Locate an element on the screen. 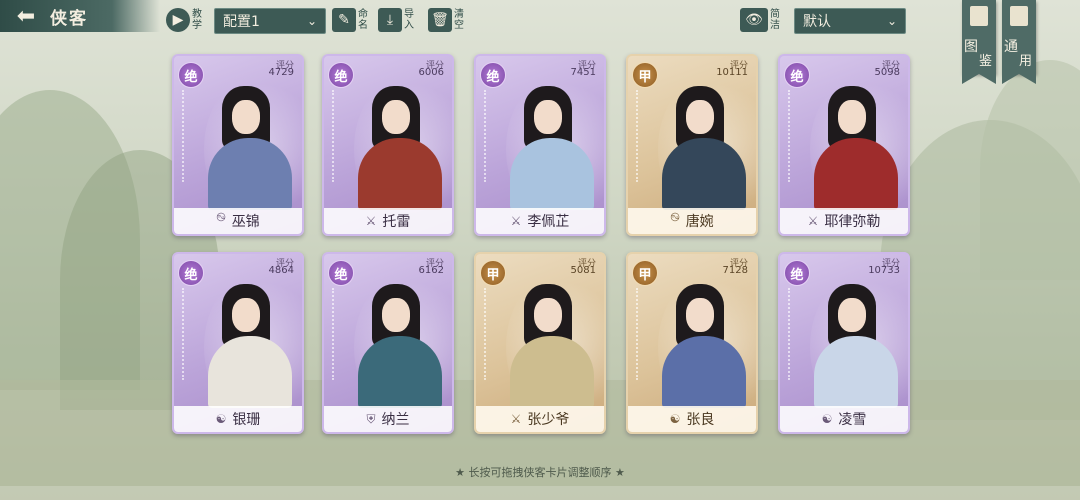 This screenshot has width=1080, height=500. page-title: 侠客 is located at coordinates (69, 18).